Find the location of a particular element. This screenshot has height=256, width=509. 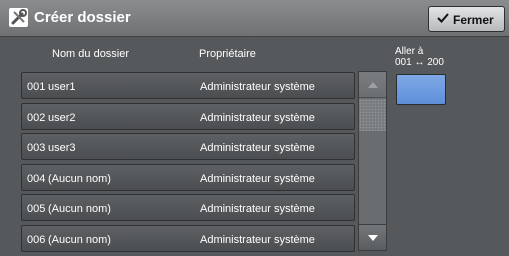

folder-number: 006 is located at coordinates (36, 240).